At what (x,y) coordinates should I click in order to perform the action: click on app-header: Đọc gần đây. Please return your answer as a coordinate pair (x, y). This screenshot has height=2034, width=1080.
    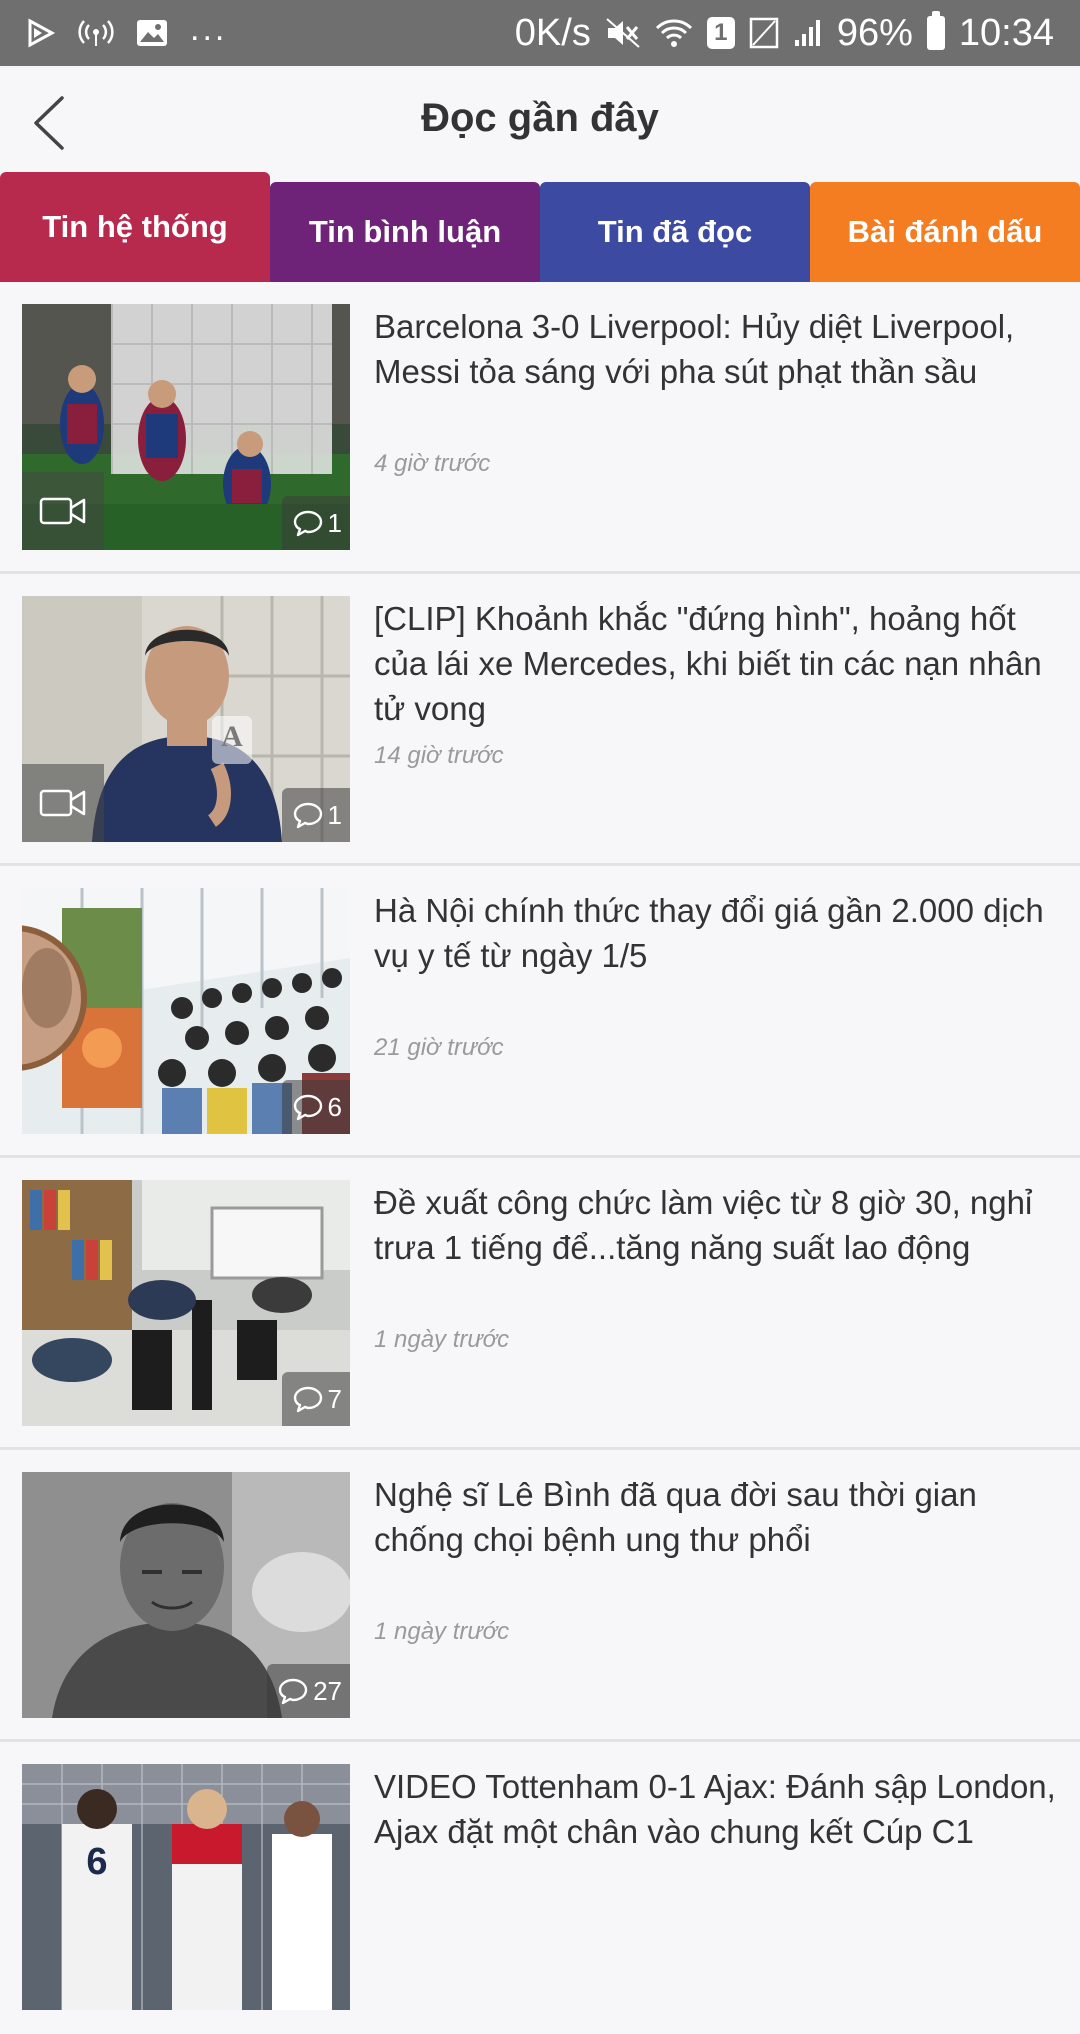
    Looking at the image, I should click on (540, 120).